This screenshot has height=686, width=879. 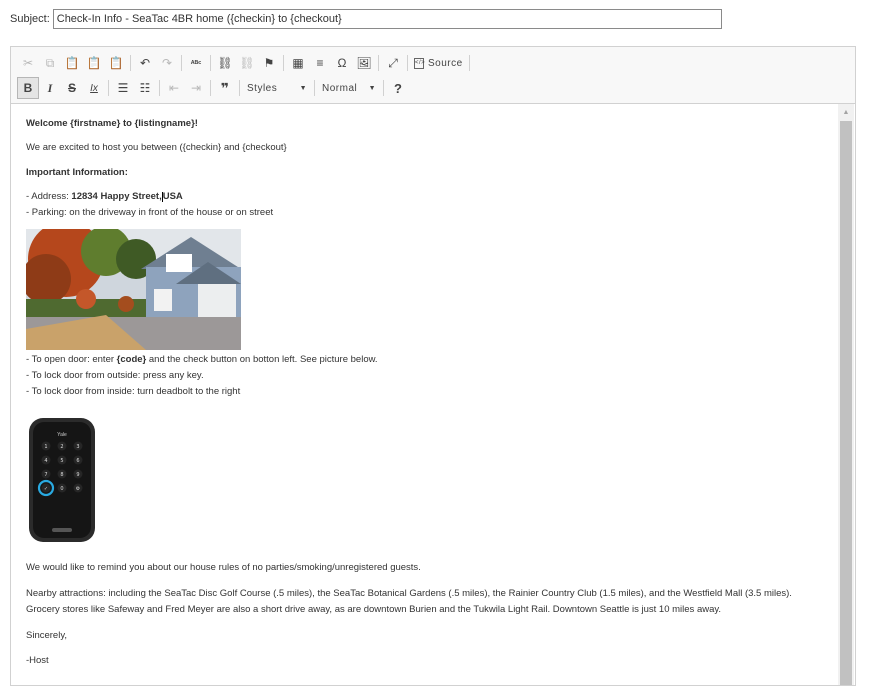 What do you see at coordinates (225, 63) in the screenshot?
I see `link-icon: ⛓` at bounding box center [225, 63].